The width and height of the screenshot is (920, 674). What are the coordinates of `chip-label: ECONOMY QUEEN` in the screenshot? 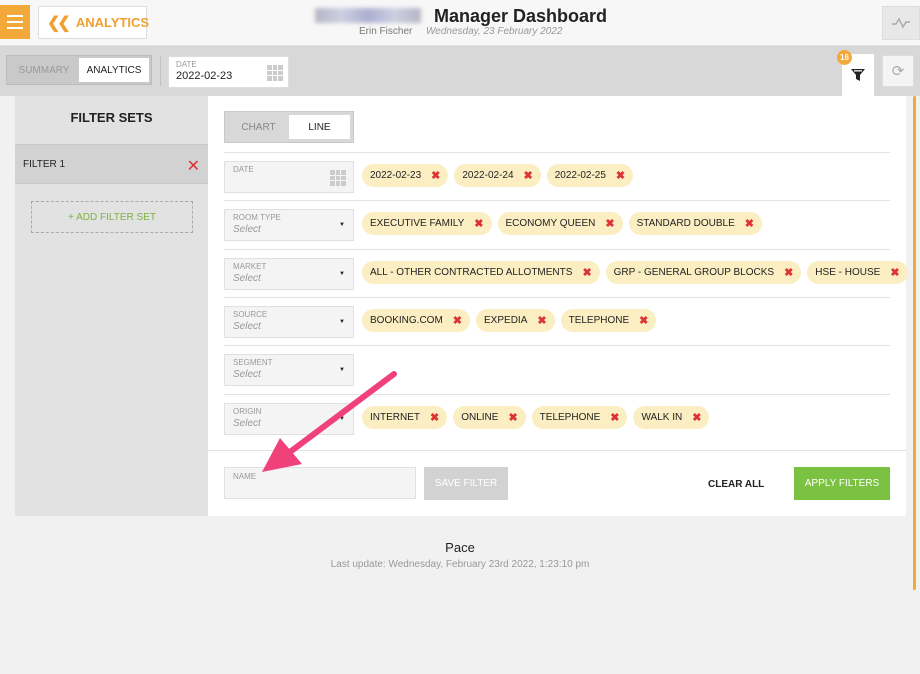 It's located at (550, 223).